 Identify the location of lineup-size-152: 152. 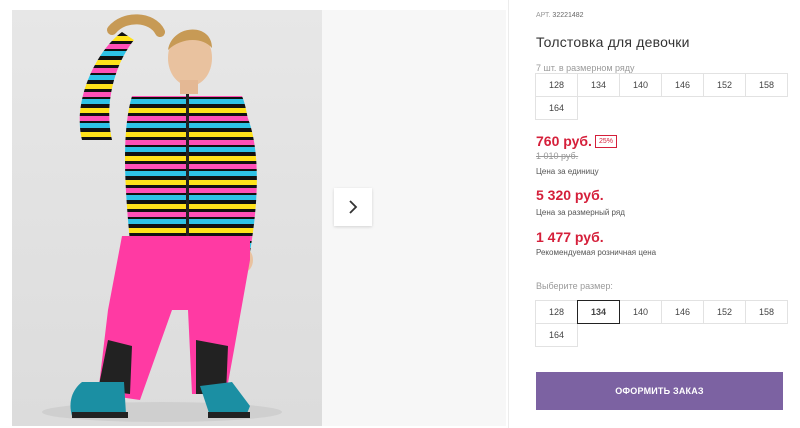
(724, 85).